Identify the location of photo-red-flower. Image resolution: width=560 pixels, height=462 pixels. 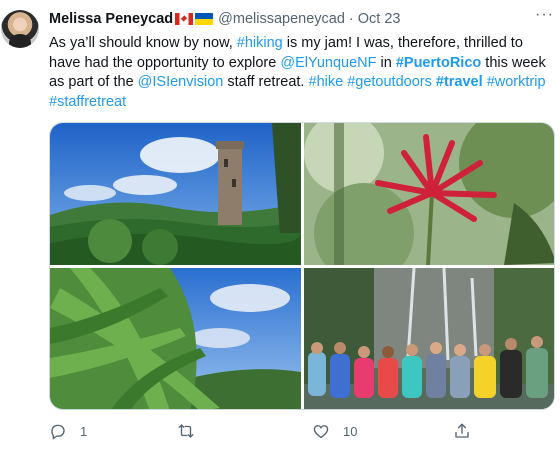
(429, 194).